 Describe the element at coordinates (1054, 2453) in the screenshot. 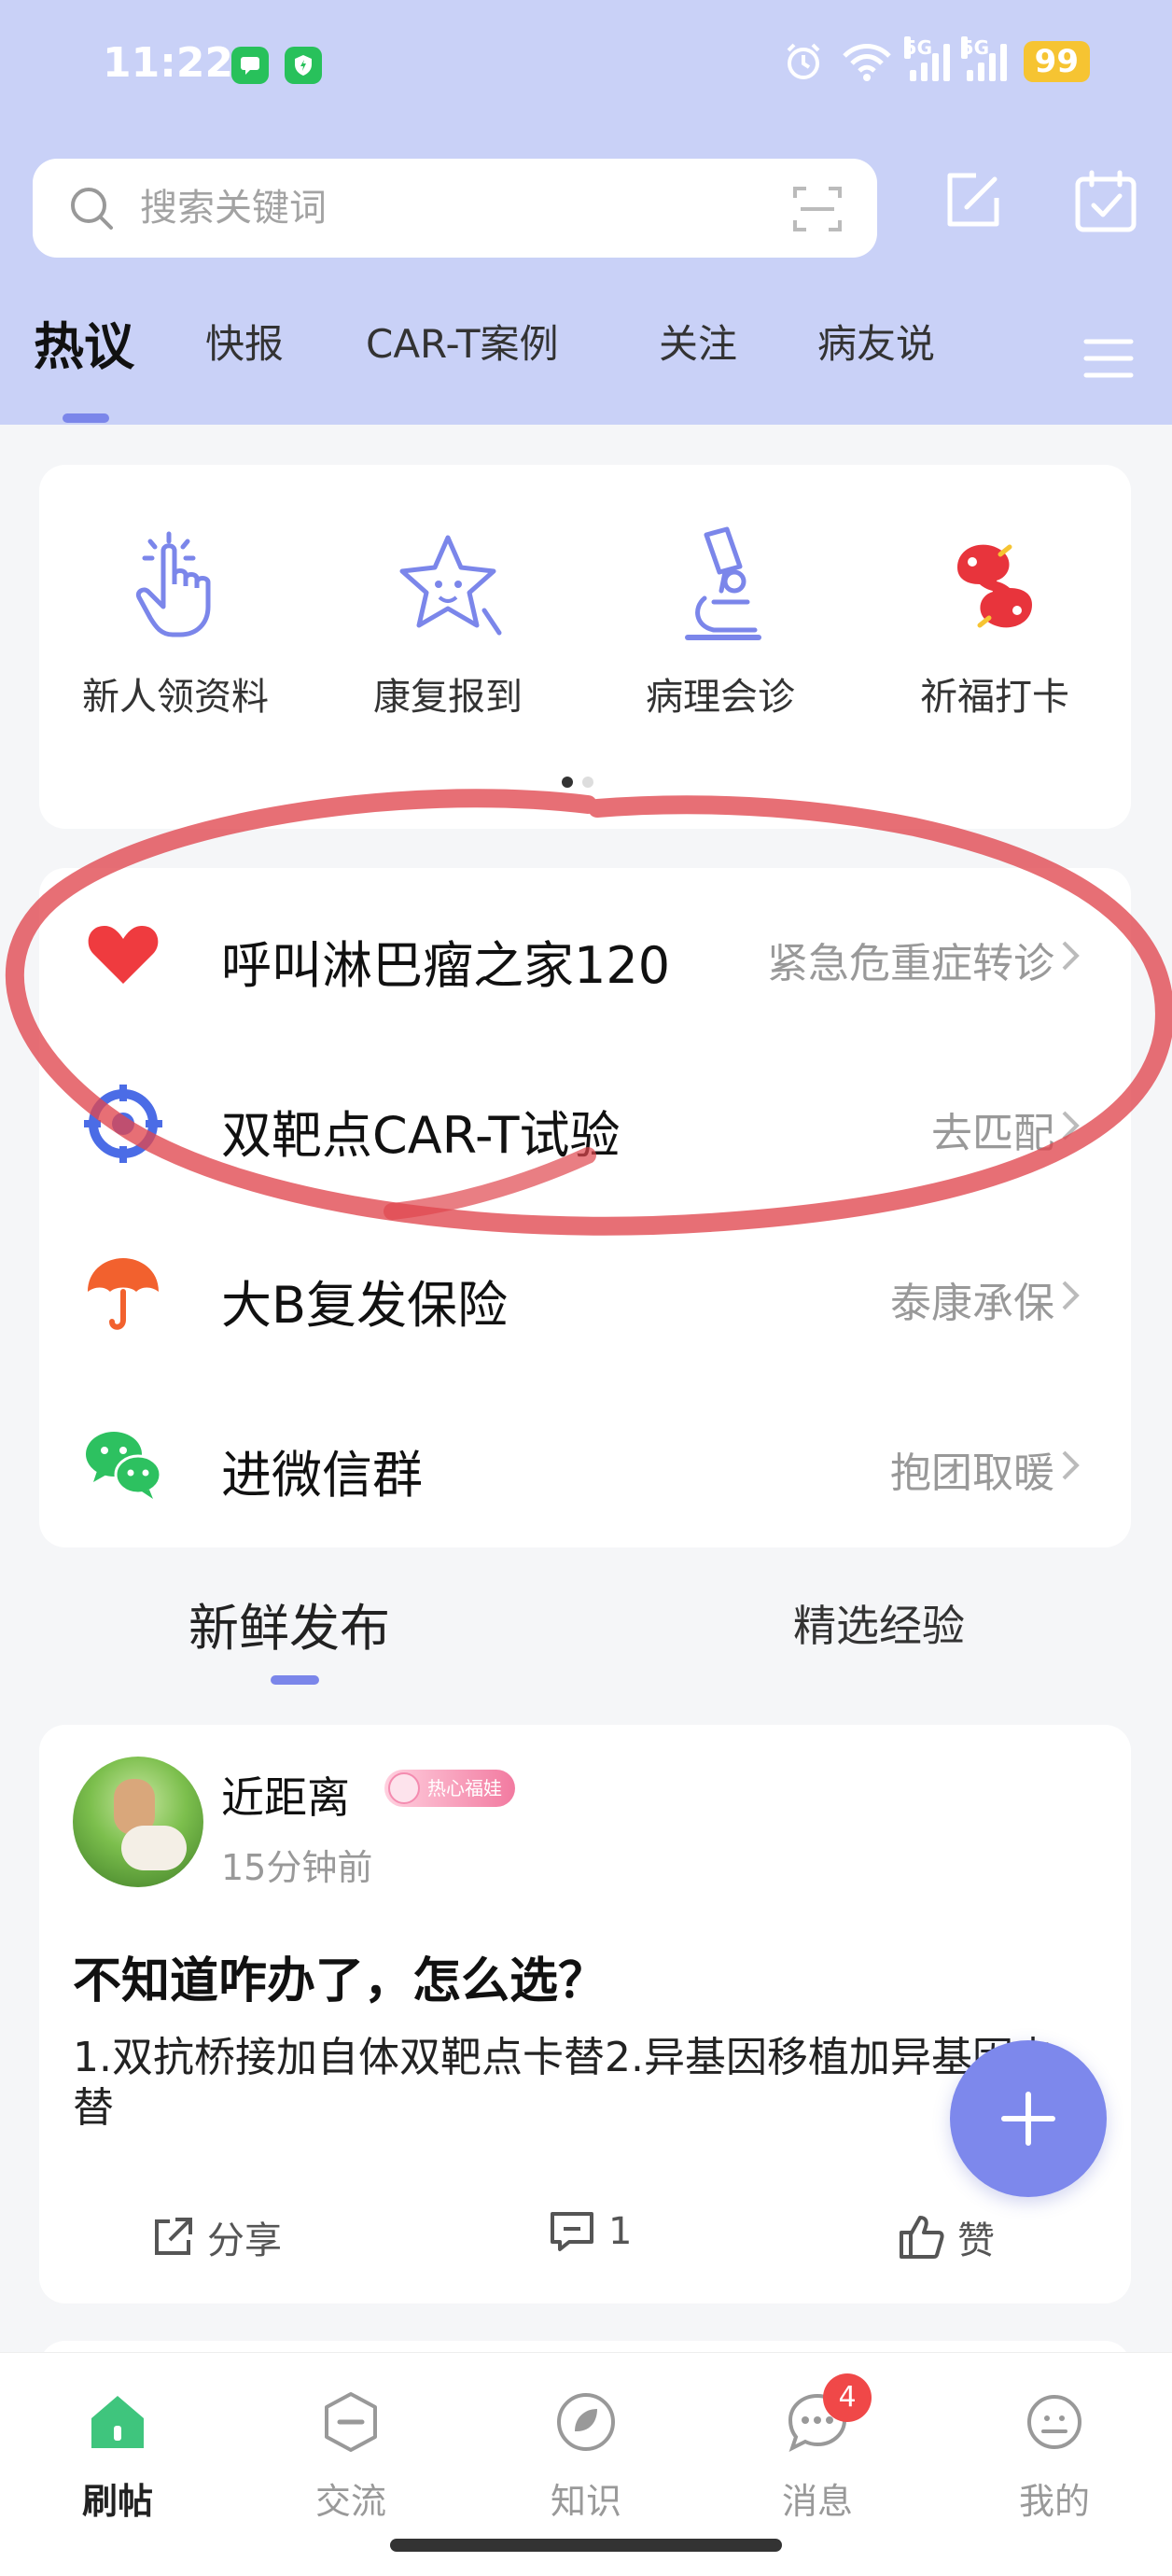

I see `nav-profile: 我的` at that location.